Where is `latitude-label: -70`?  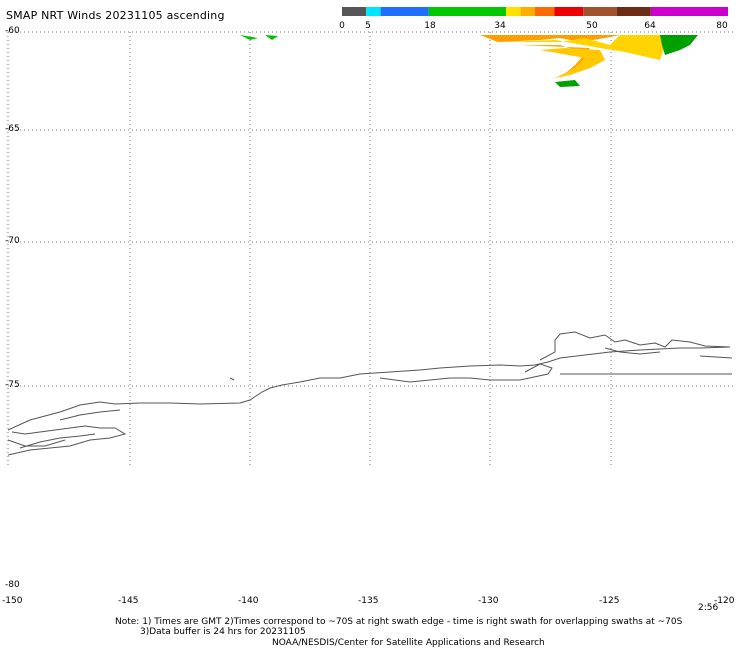
latitude-label: -70 is located at coordinates (12, 241).